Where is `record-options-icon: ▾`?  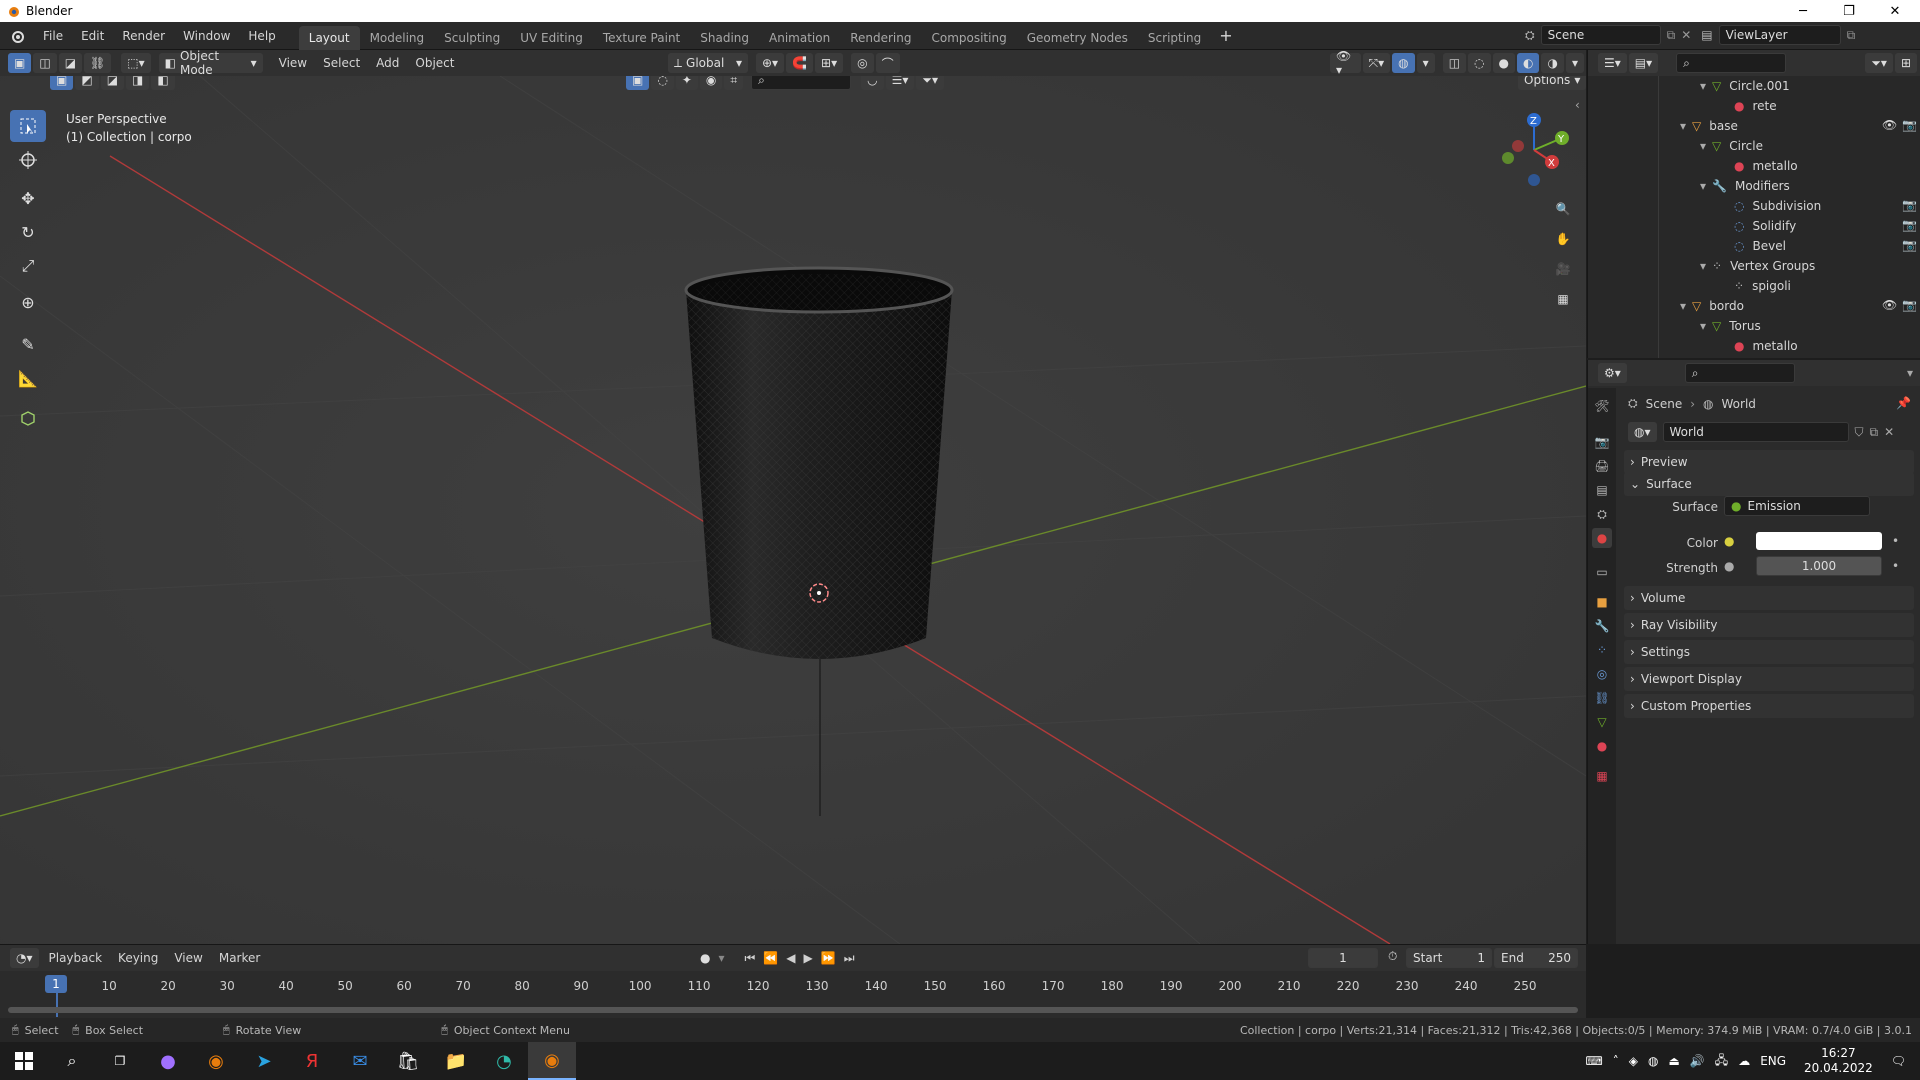
record-options-icon: ▾ is located at coordinates (721, 958).